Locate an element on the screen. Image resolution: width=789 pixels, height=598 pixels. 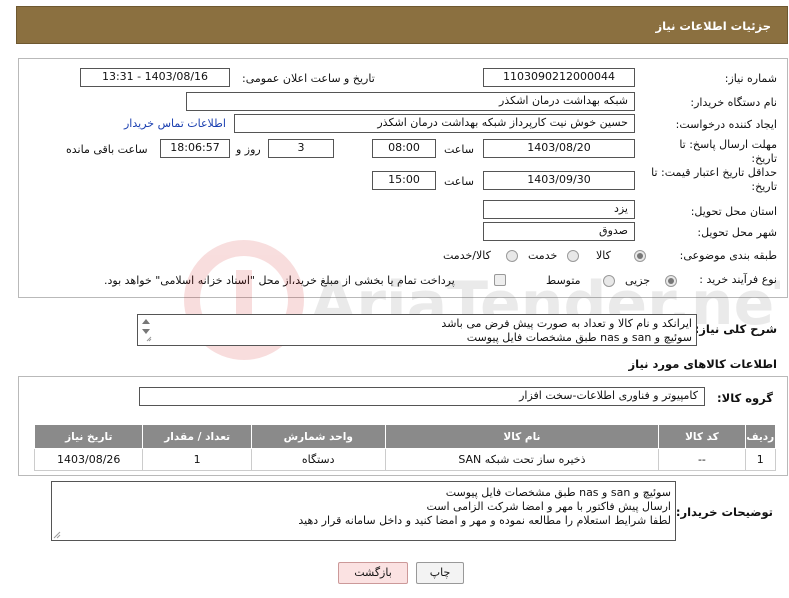
reply-time-label: ساعت is located at coordinates (459, 149).